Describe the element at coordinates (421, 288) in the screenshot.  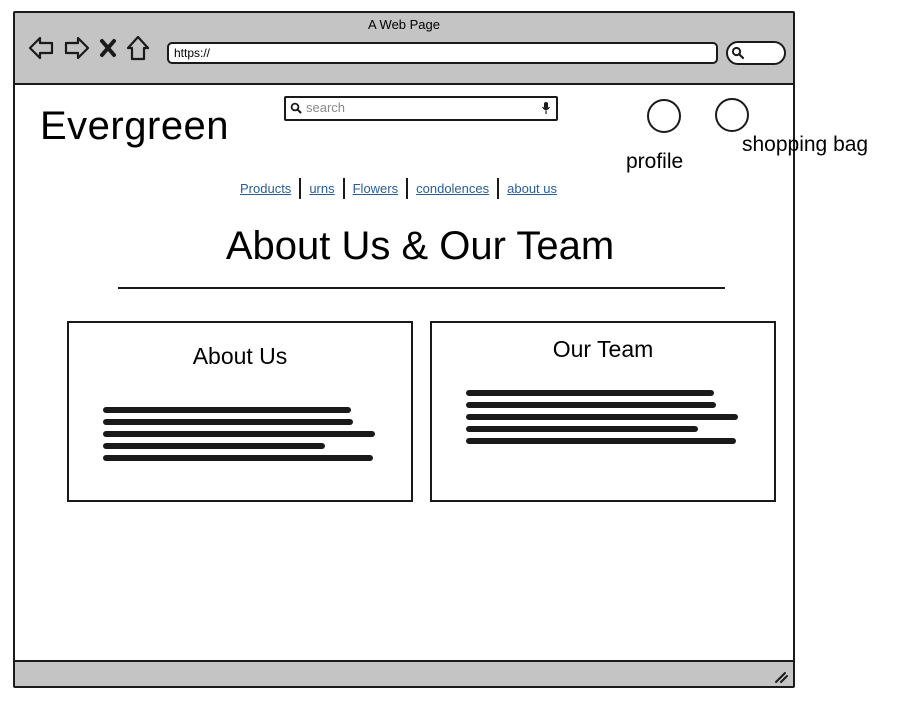
I see `heading-divider` at that location.